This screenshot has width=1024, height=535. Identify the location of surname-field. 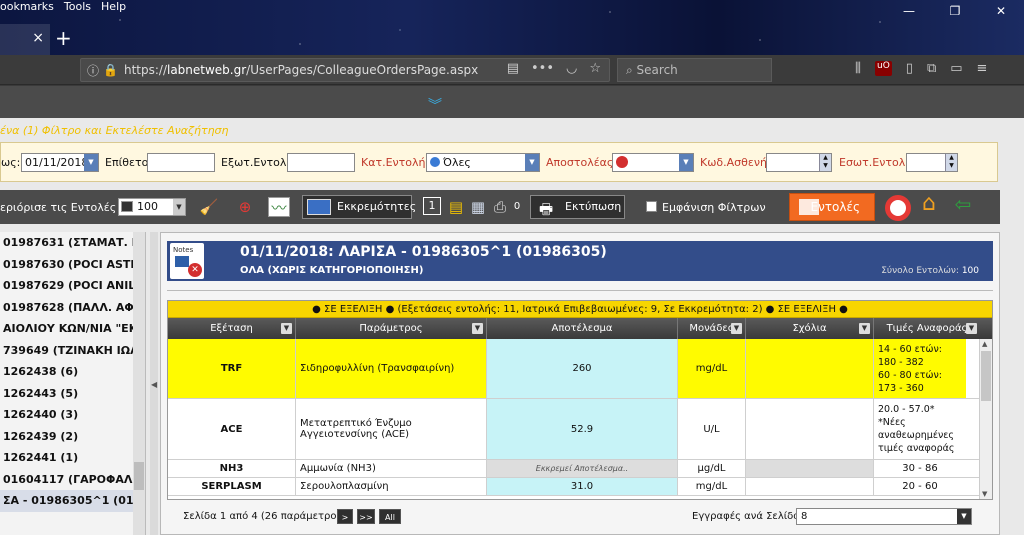
(181, 162).